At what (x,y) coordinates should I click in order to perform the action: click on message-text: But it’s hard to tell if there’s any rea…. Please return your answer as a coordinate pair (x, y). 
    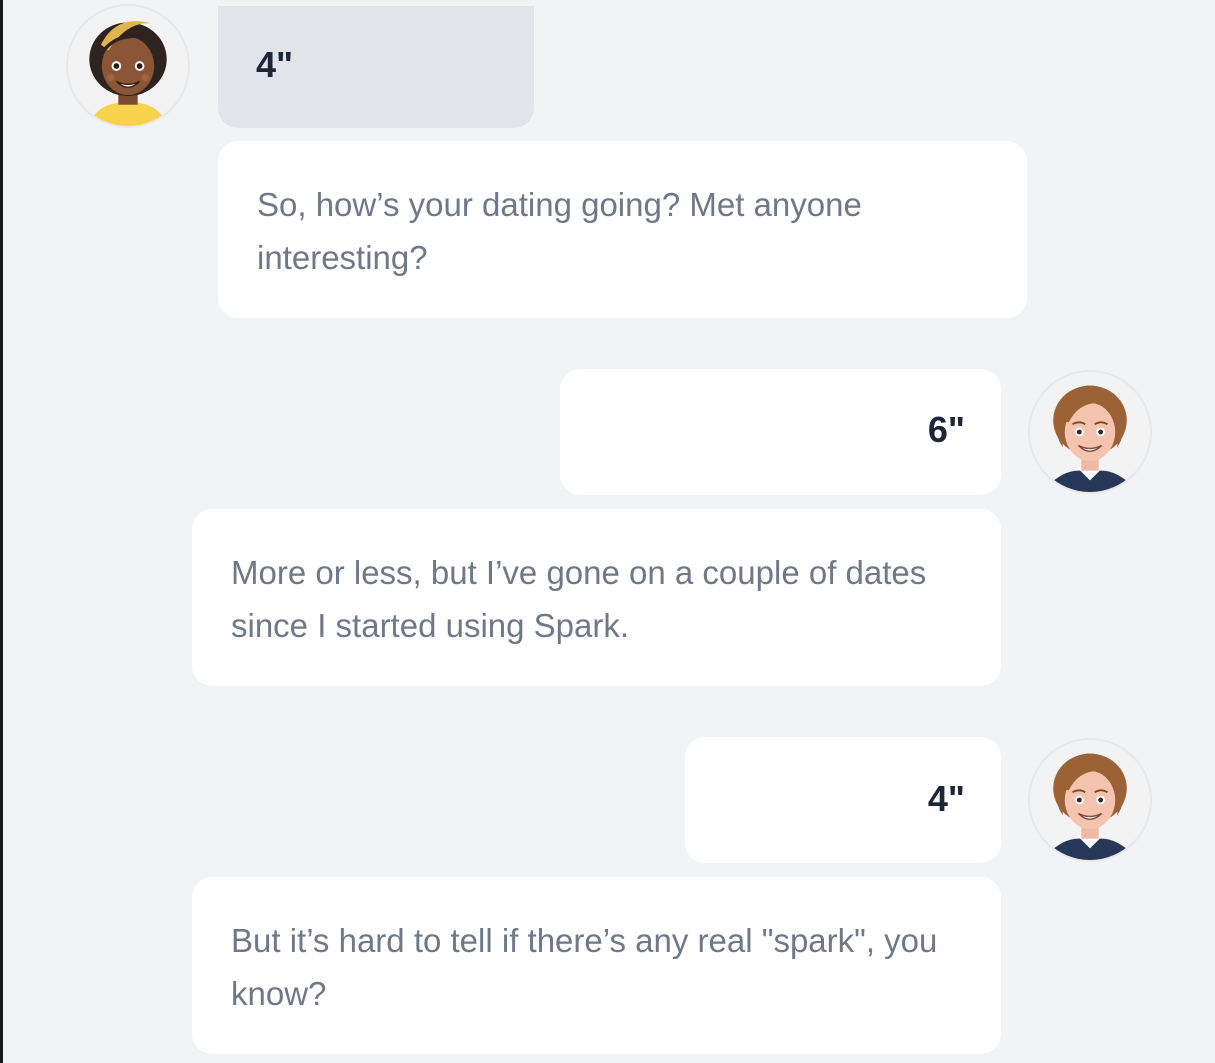
    Looking at the image, I should click on (584, 967).